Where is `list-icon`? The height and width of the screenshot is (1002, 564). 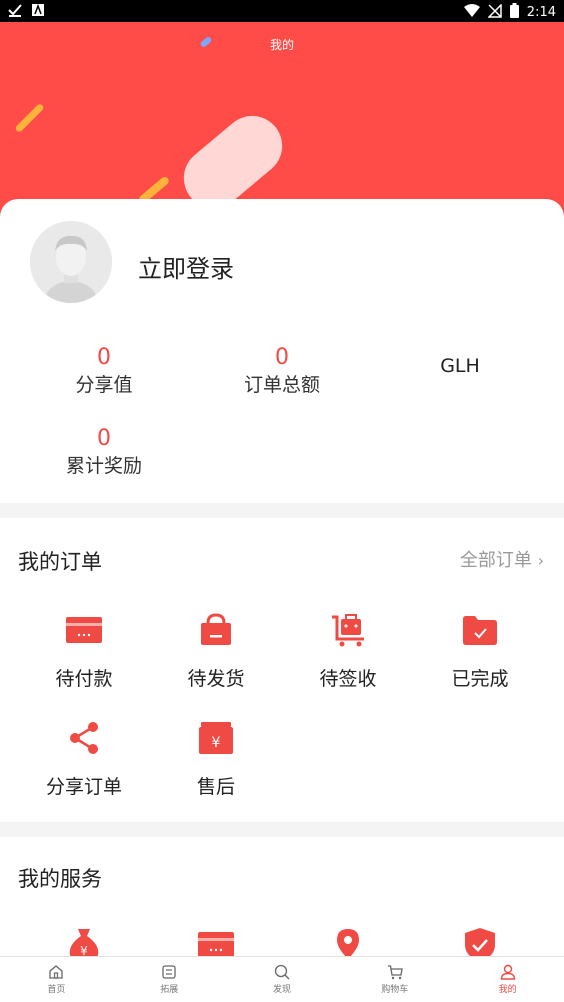 list-icon is located at coordinates (169, 972).